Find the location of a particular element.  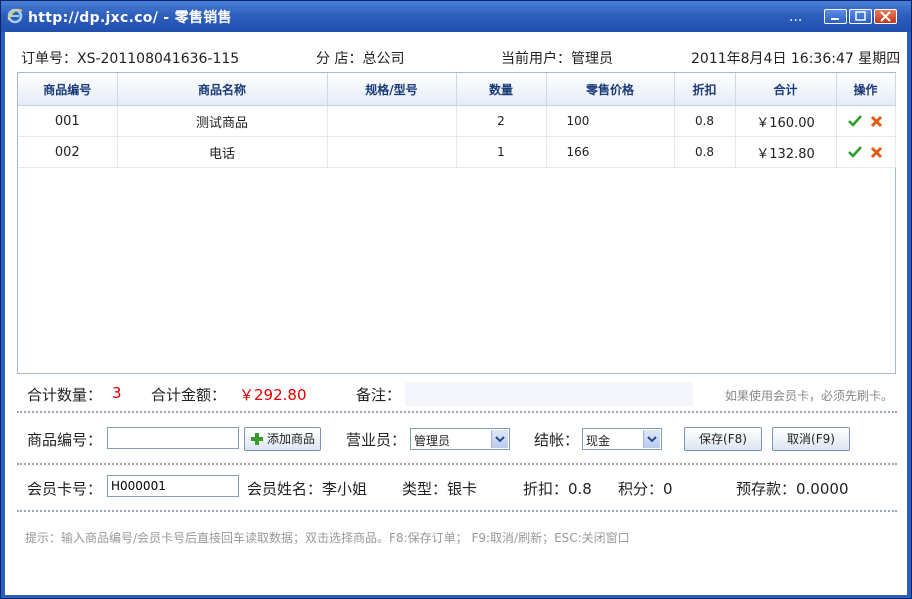

table-row: 001 测试商品 2 100 0.8 ￥160.00 is located at coordinates (457, 121).